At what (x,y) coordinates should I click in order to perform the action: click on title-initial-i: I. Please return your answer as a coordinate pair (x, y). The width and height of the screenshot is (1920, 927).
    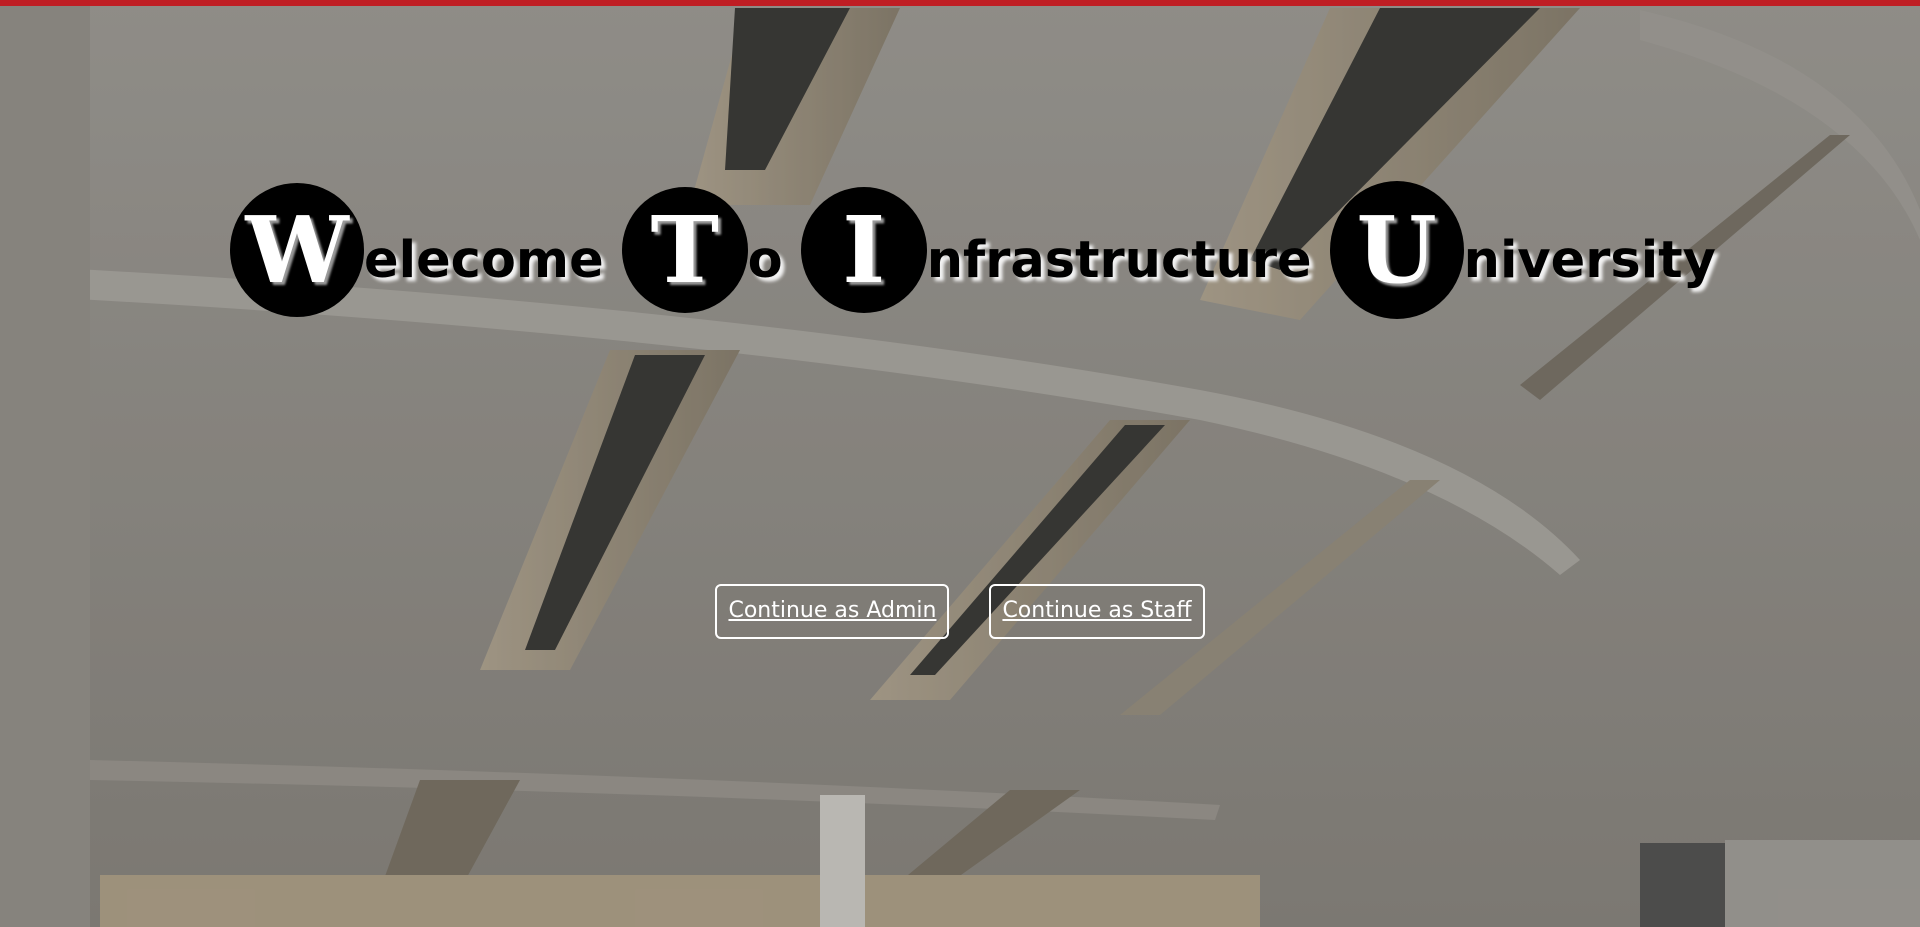
    Looking at the image, I should click on (863, 250).